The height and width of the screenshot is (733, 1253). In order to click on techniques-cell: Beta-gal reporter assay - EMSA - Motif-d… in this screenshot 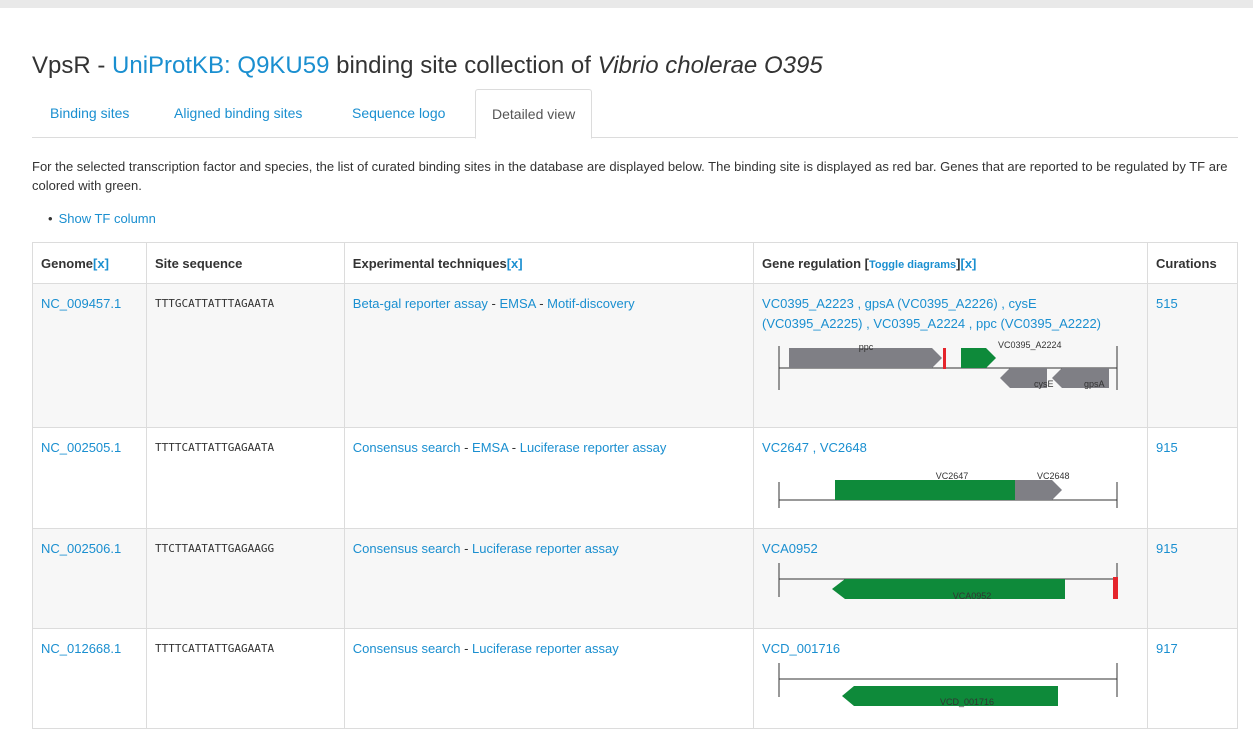, I will do `click(549, 355)`.